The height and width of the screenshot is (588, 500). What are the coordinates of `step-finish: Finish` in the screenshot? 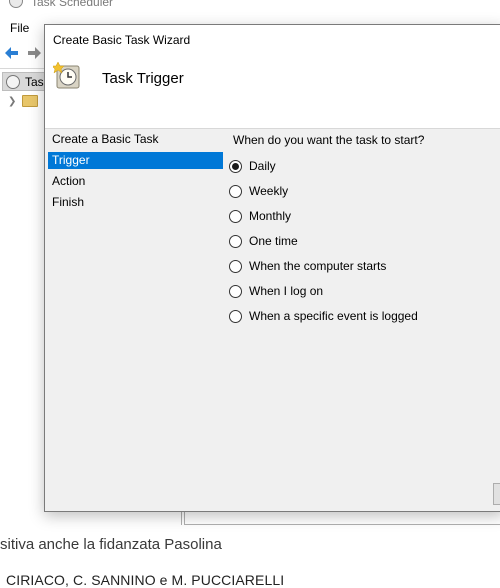 It's located at (135, 202).